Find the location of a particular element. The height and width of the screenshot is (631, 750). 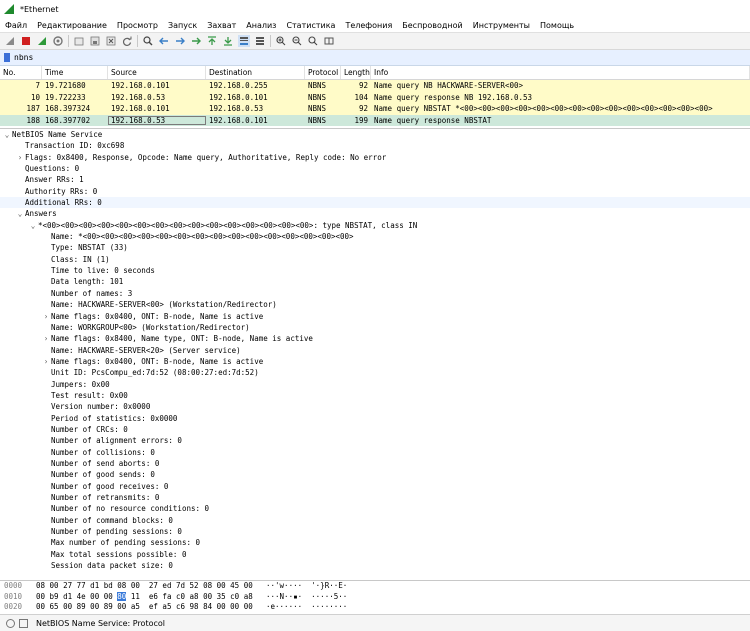

column-header-time: Time is located at coordinates (75, 72).